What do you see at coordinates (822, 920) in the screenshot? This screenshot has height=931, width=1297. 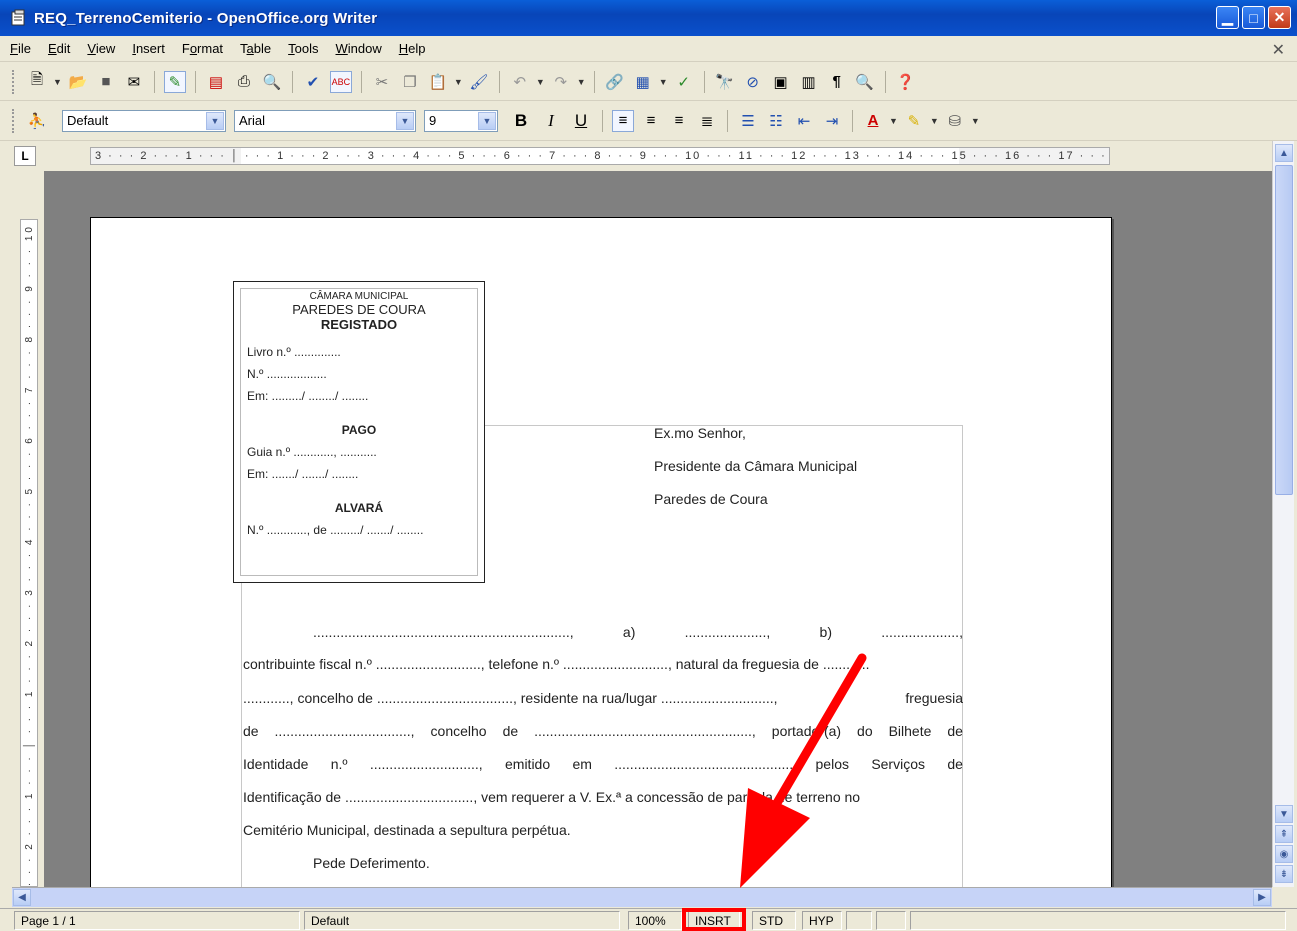 I see `hyperlink-mode-field: HYP` at bounding box center [822, 920].